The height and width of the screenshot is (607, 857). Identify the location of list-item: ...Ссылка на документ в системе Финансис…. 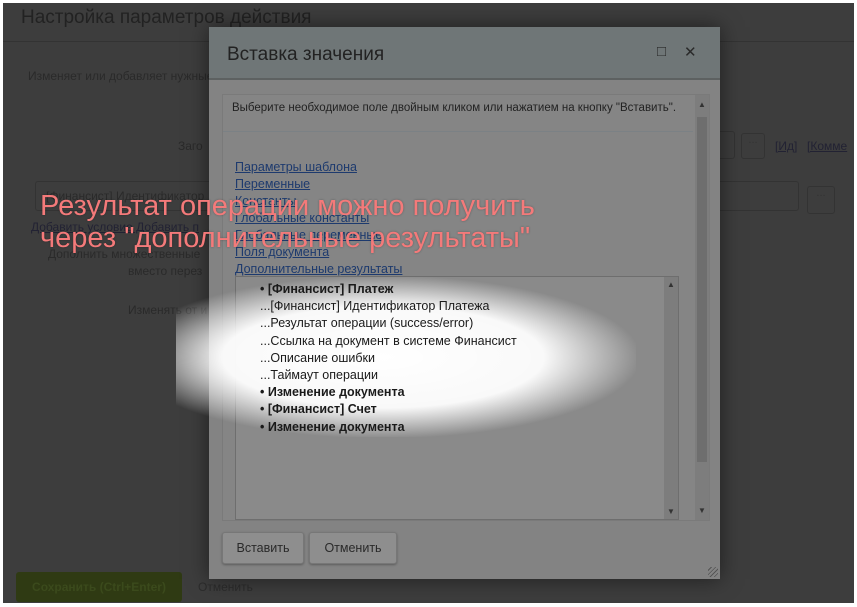
(388, 341).